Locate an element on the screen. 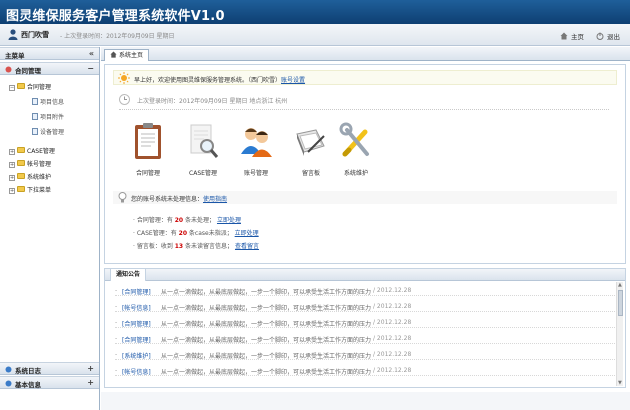  tree-leaf-device-management: 设备管理 is located at coordinates (48, 131).